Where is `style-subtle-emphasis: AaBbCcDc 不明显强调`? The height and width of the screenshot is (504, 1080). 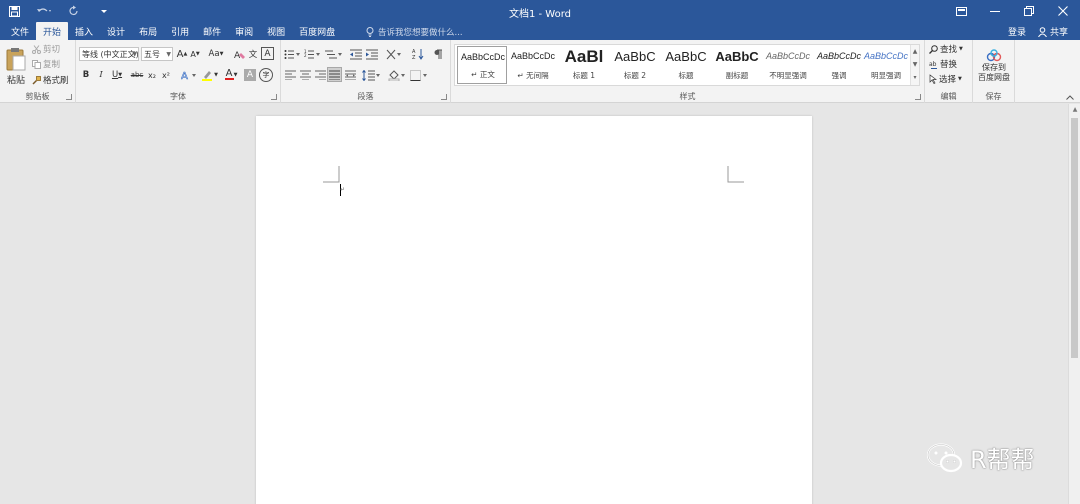
style-subtle-emphasis: AaBbCcDc 不明显强调 is located at coordinates (788, 65).